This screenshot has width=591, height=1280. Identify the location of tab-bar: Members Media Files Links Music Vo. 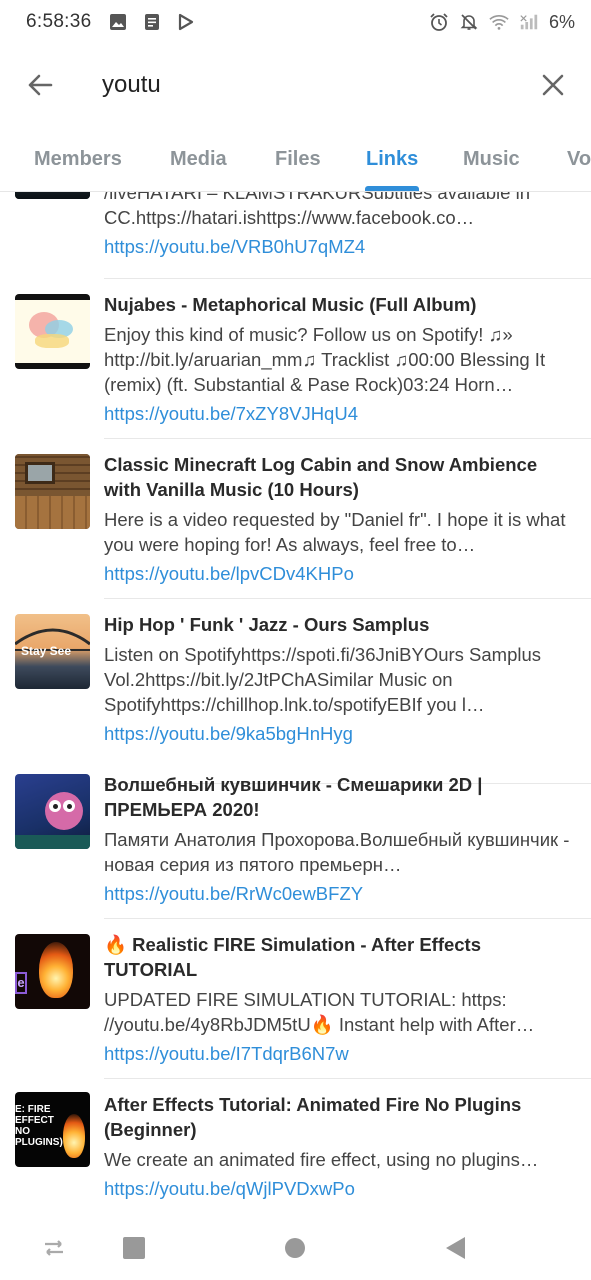
(295, 161).